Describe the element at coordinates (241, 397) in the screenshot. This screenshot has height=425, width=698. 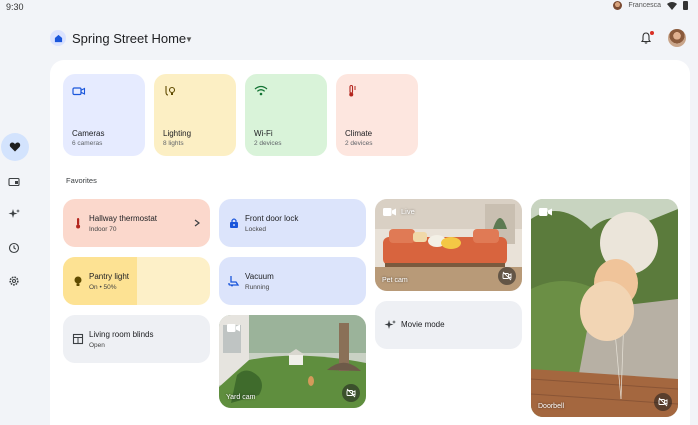
I see `camera-caption: Yard cam` at that location.